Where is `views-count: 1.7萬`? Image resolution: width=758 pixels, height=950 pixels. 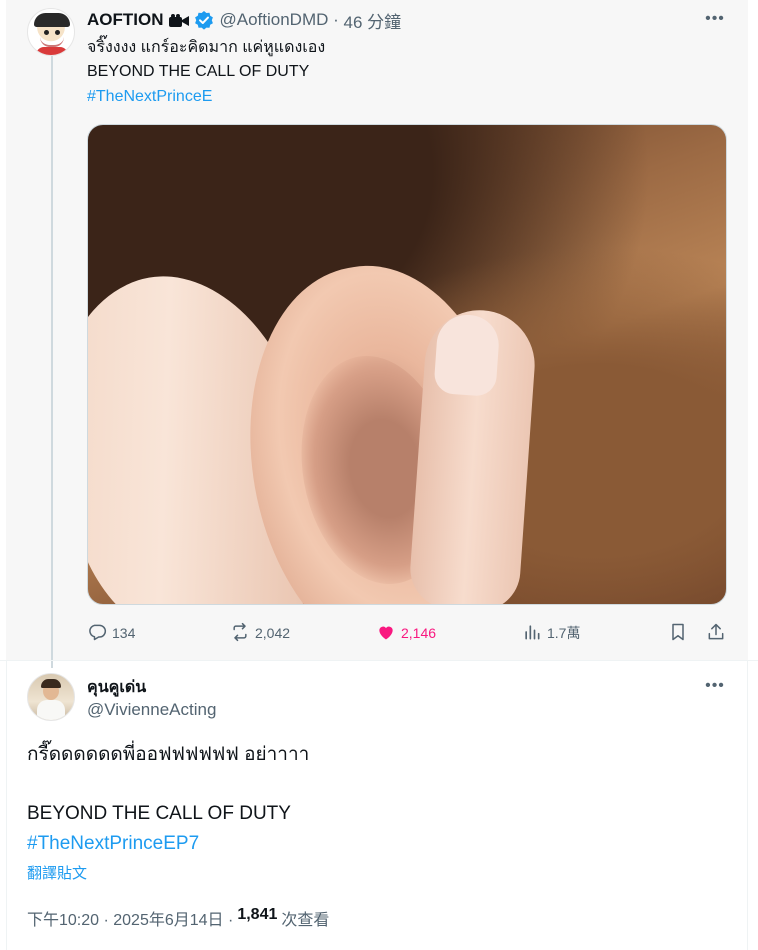
views-count: 1.7萬 is located at coordinates (564, 633).